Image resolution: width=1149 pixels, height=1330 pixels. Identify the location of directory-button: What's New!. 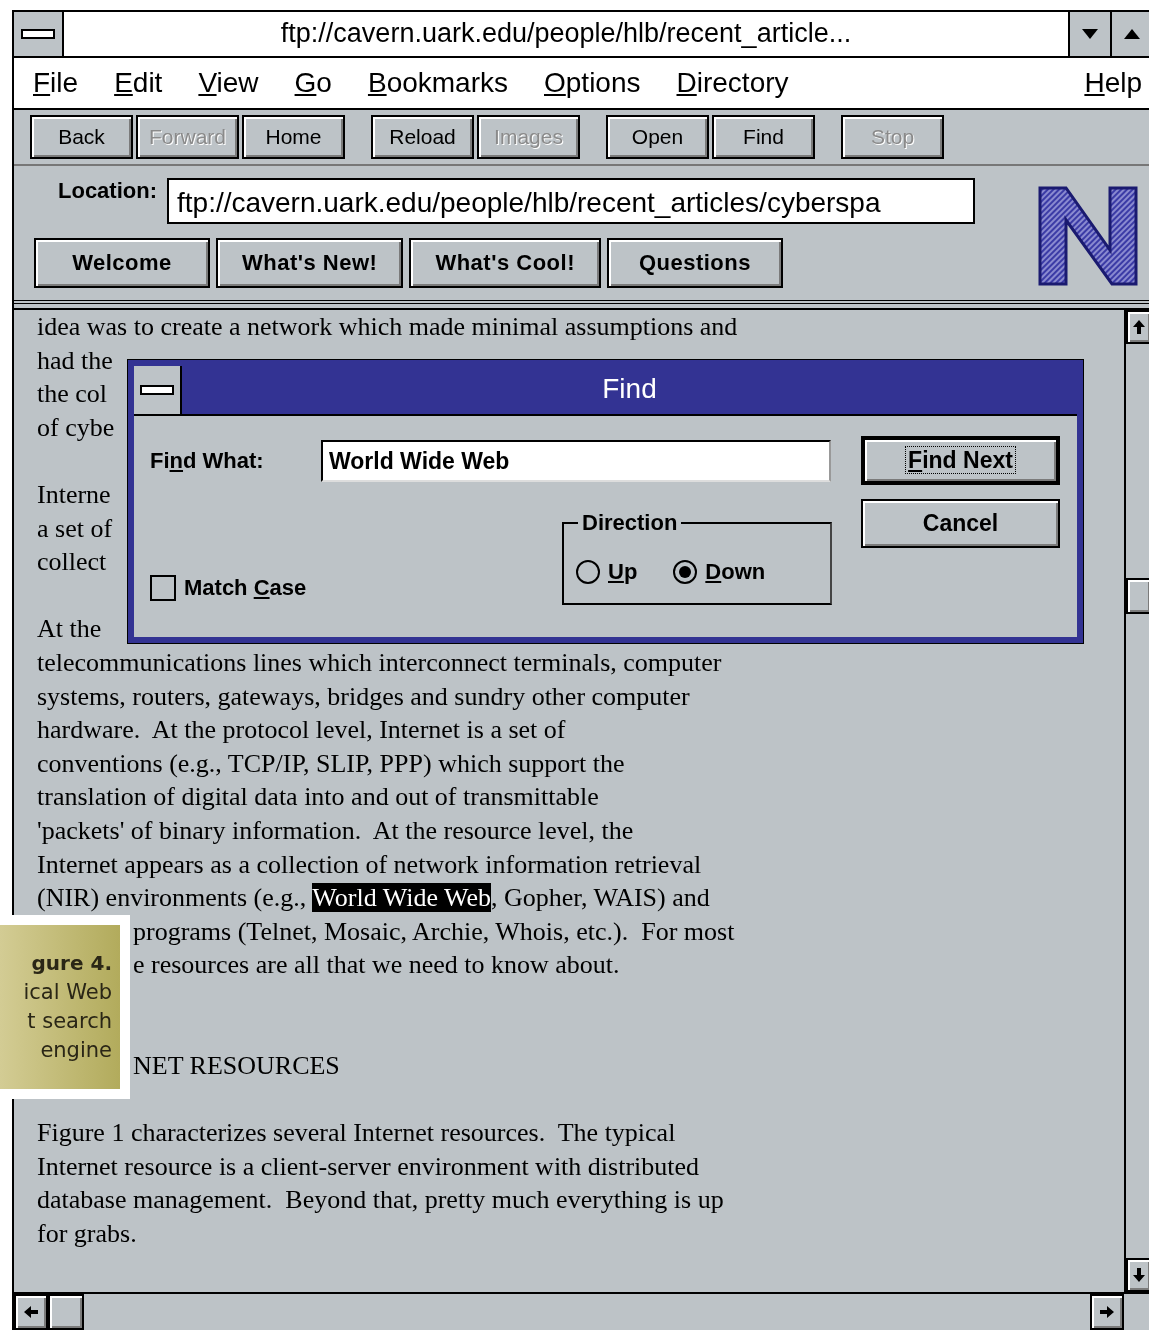
(310, 263).